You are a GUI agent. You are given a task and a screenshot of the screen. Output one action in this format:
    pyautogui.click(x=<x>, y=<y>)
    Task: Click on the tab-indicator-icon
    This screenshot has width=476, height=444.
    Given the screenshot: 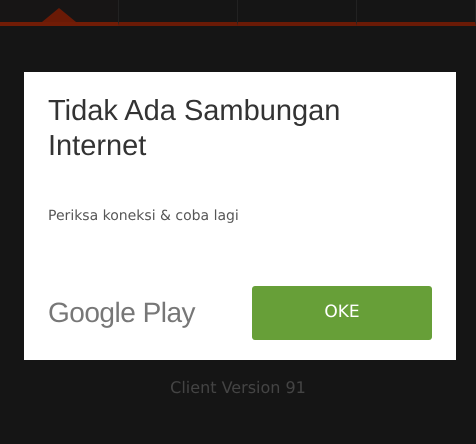 What is the action you would take?
    pyautogui.click(x=59, y=15)
    